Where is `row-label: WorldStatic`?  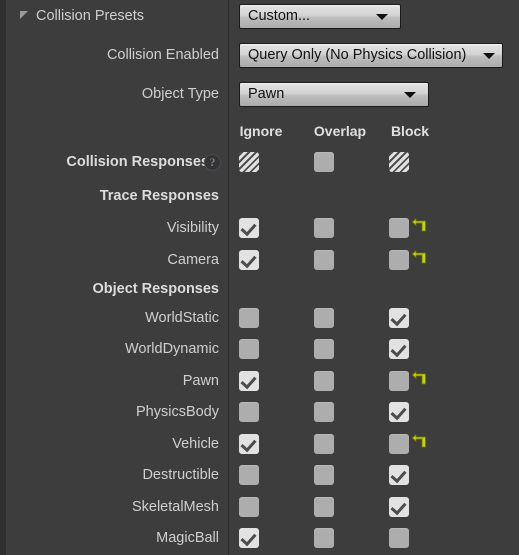 row-label: WorldStatic is located at coordinates (182, 318).